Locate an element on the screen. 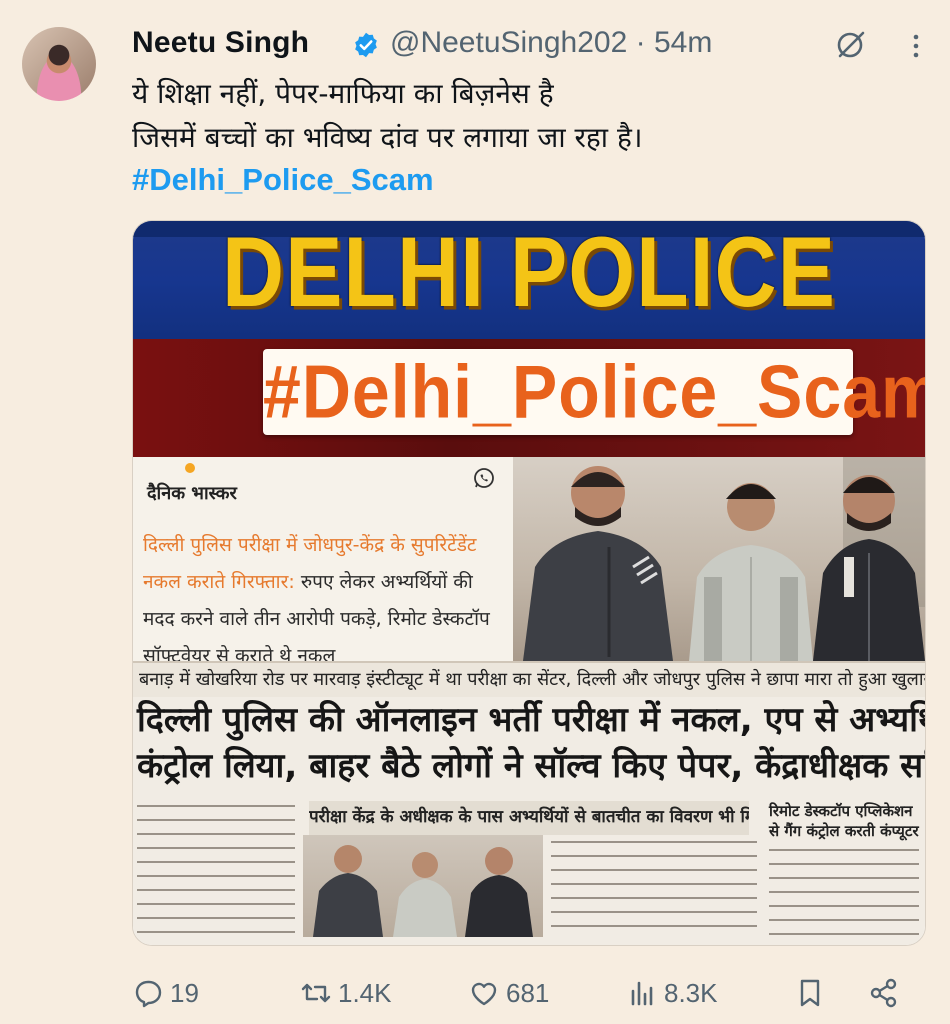 The width and height of the screenshot is (950, 1024). views-icon is located at coordinates (642, 993).